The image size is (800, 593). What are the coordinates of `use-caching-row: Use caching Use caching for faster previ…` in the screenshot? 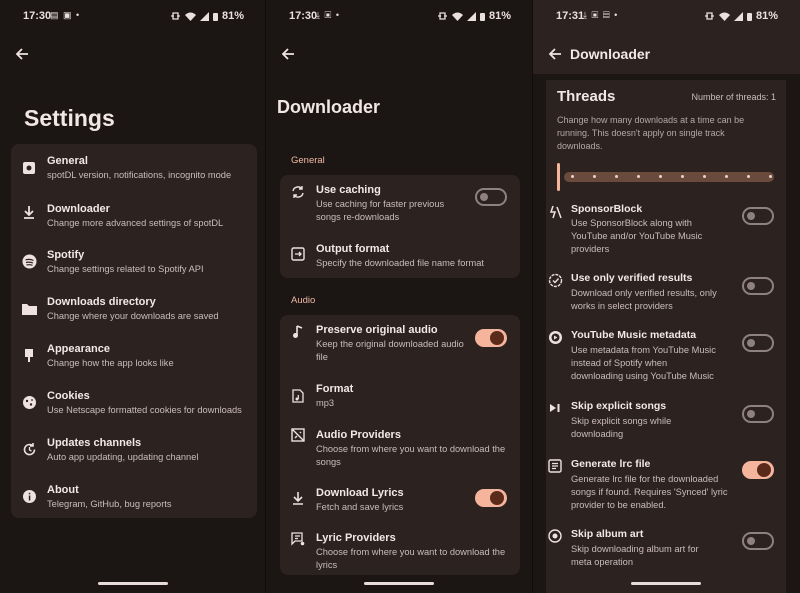 It's located at (400, 202).